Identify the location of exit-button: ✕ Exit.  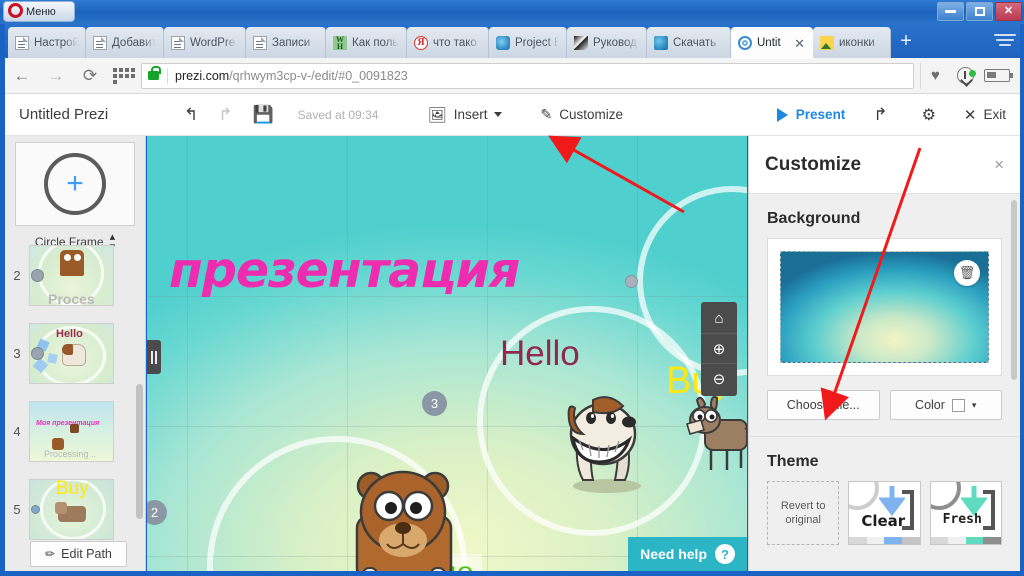
(985, 115).